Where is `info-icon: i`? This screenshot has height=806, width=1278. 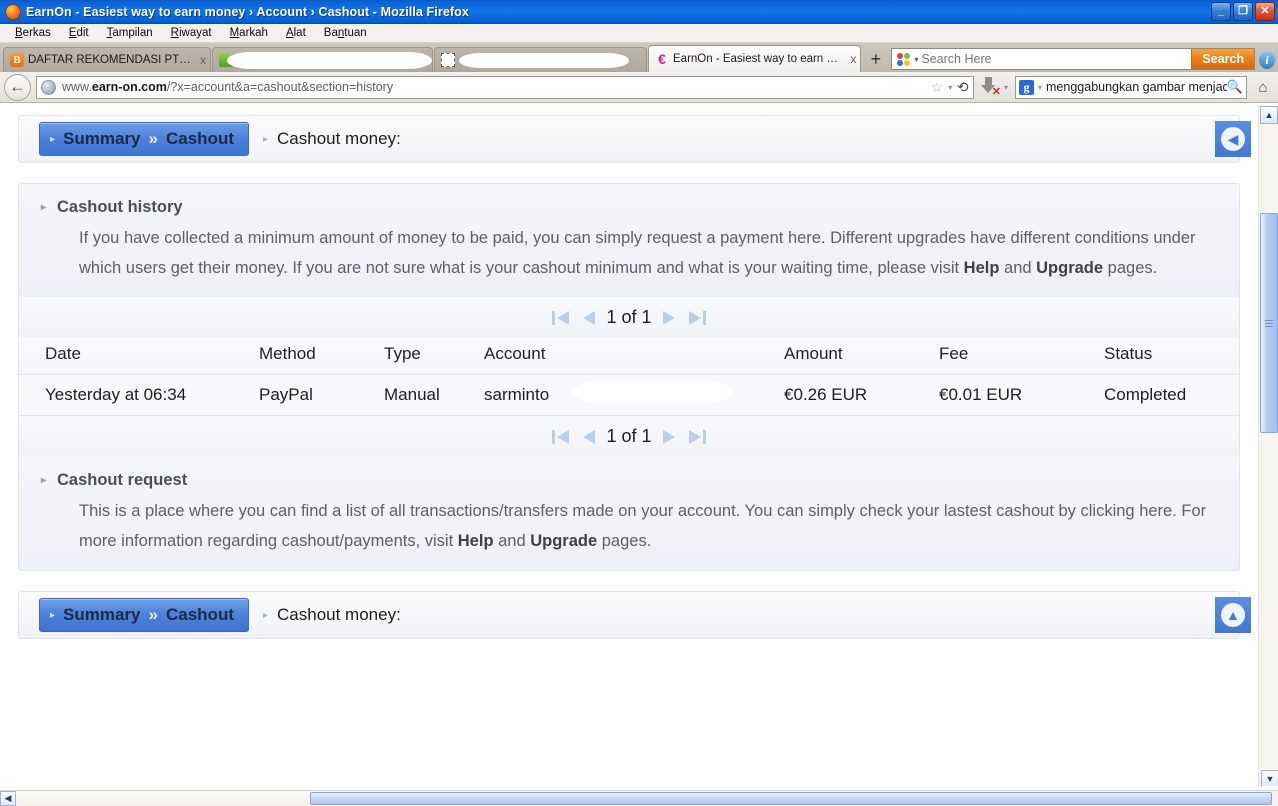
info-icon: i is located at coordinates (1267, 60).